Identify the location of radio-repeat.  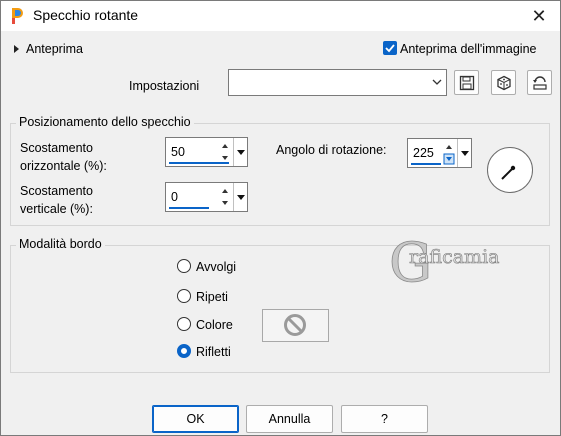
(184, 296).